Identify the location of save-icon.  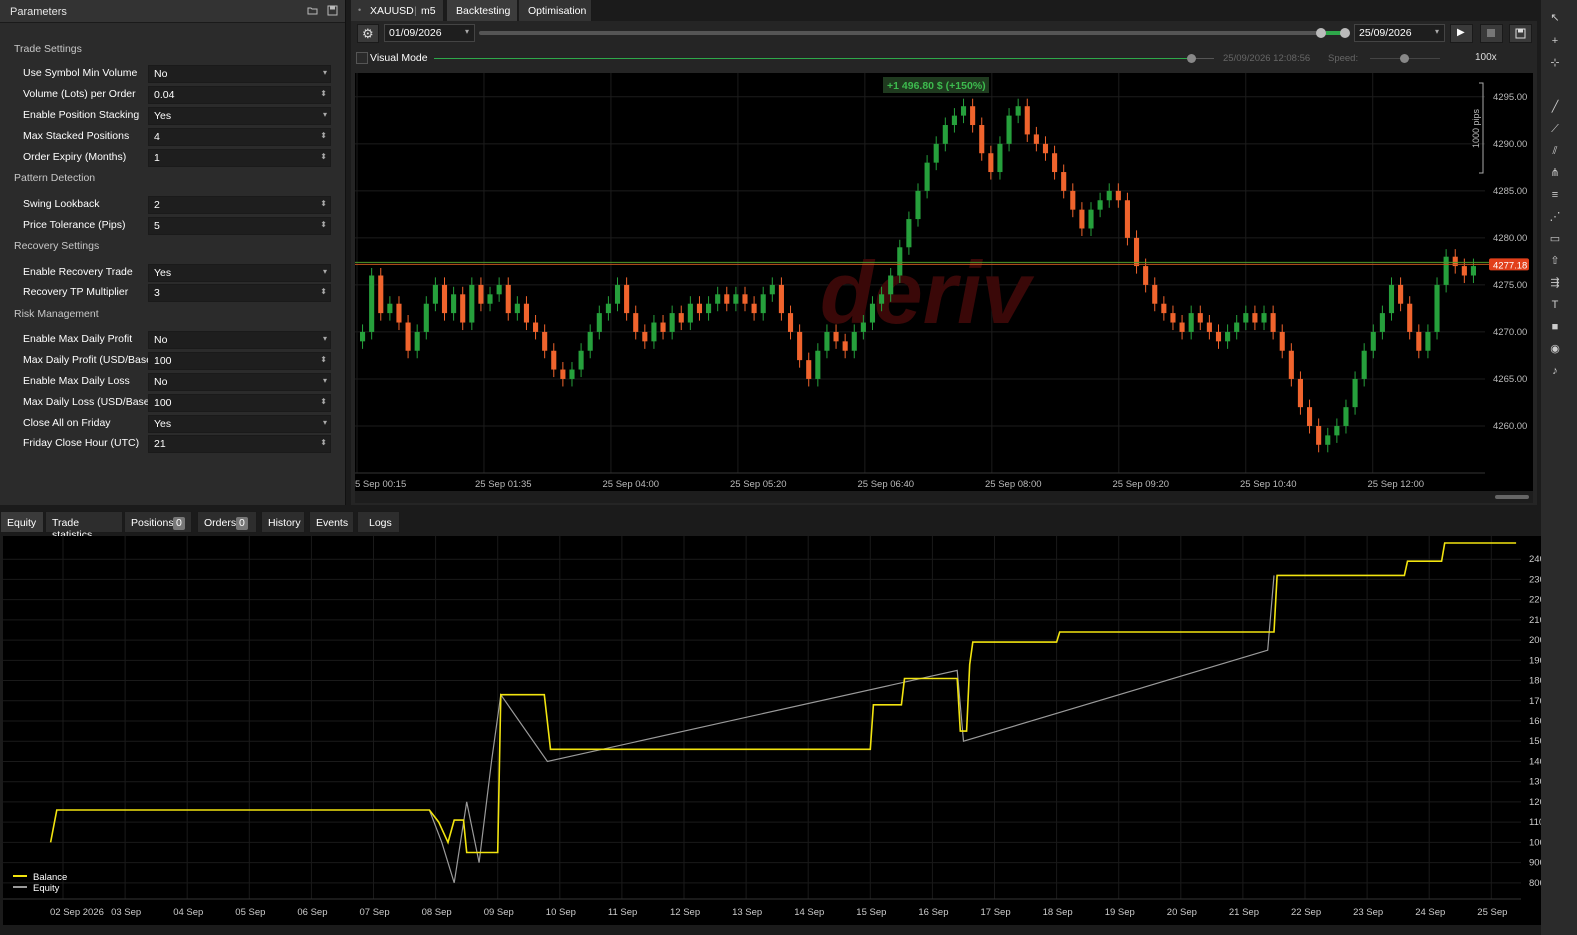
(332, 10).